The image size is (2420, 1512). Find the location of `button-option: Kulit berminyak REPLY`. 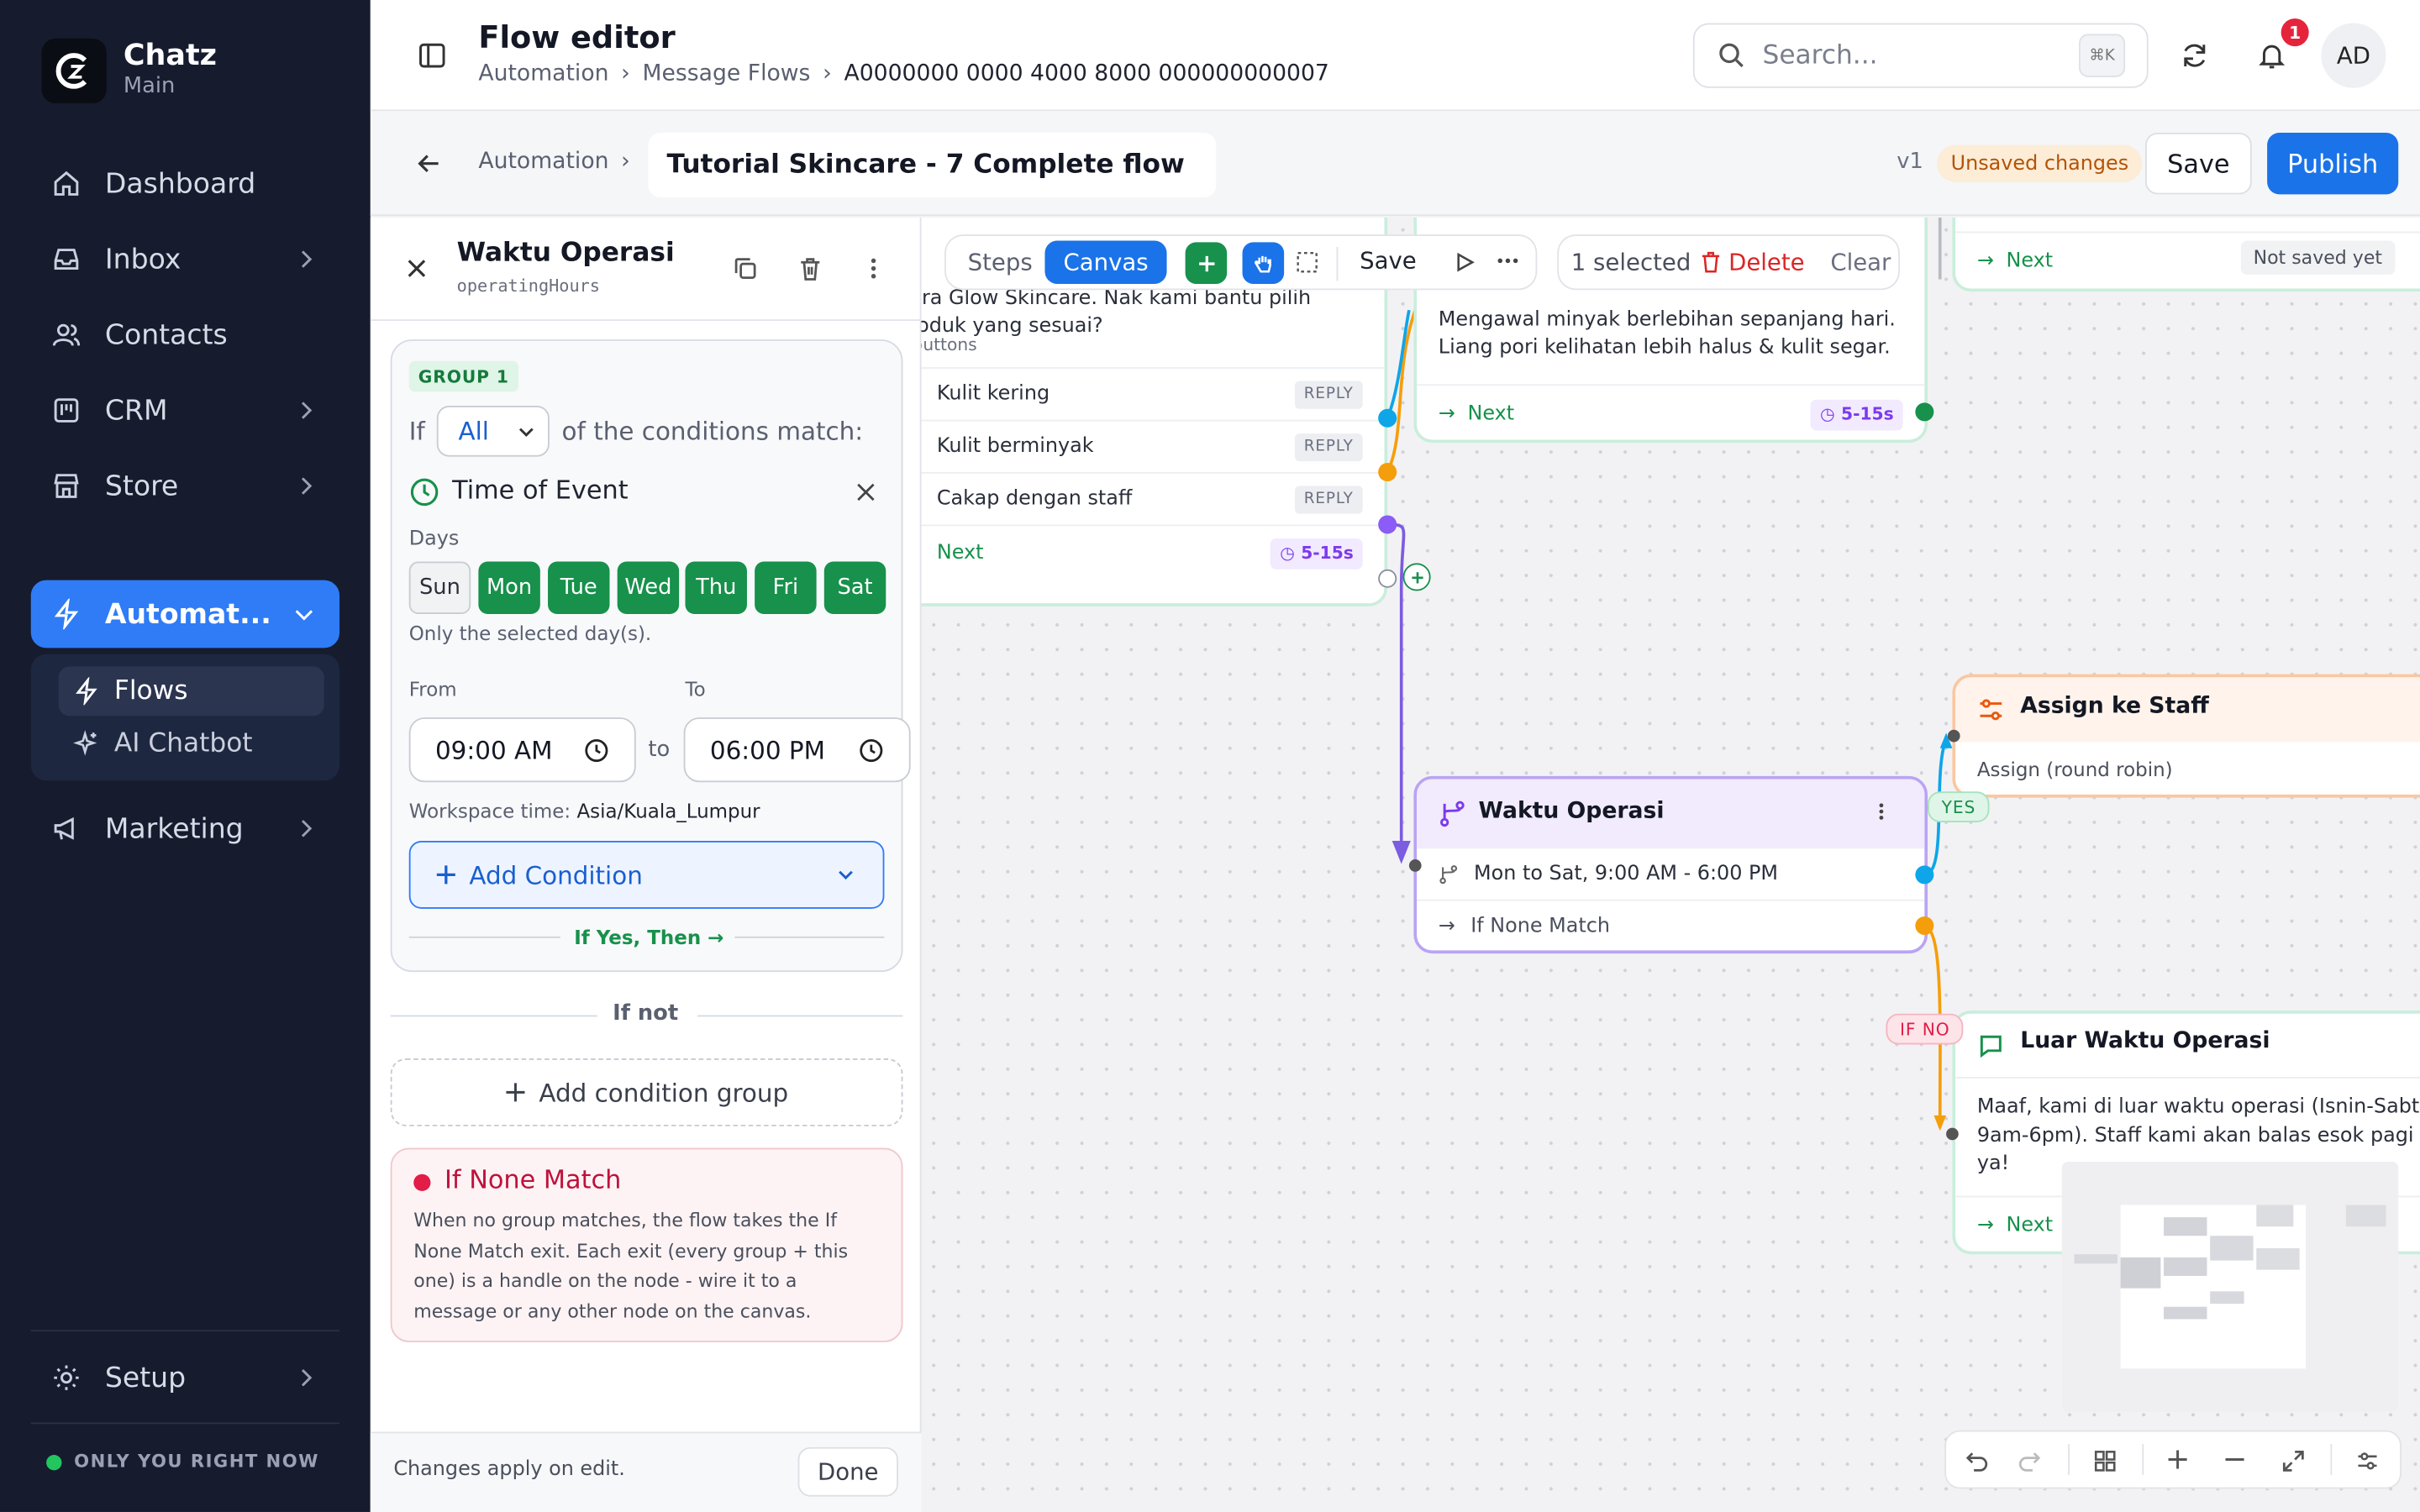

button-option: Kulit berminyak REPLY is located at coordinates (1153, 445).